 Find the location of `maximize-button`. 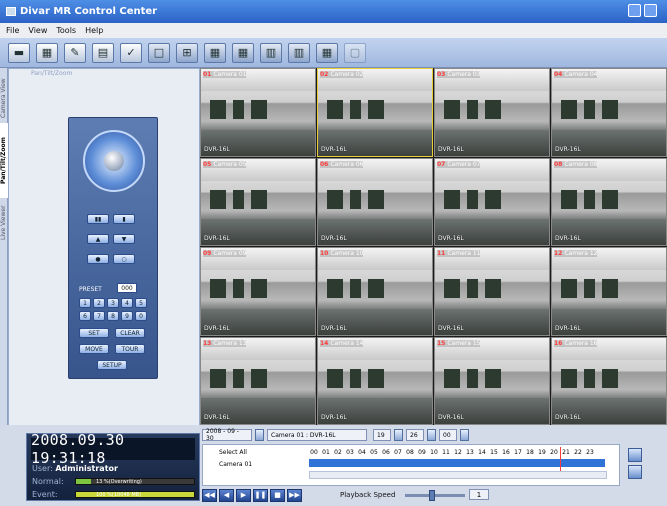

maximize-button is located at coordinates (650, 10).